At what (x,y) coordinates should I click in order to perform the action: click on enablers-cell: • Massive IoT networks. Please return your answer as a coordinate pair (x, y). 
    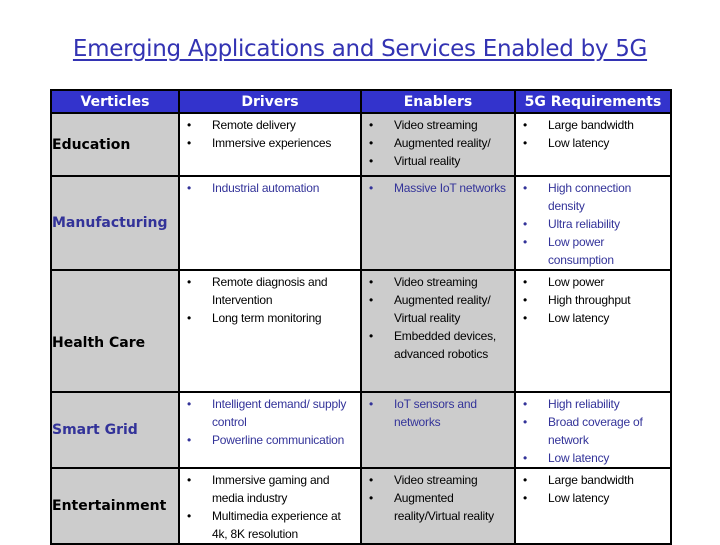
    Looking at the image, I should click on (438, 223).